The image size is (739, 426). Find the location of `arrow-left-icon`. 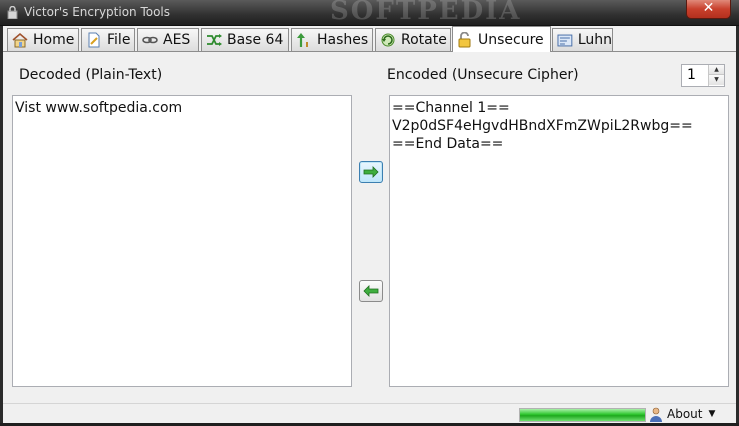

arrow-left-icon is located at coordinates (371, 291).